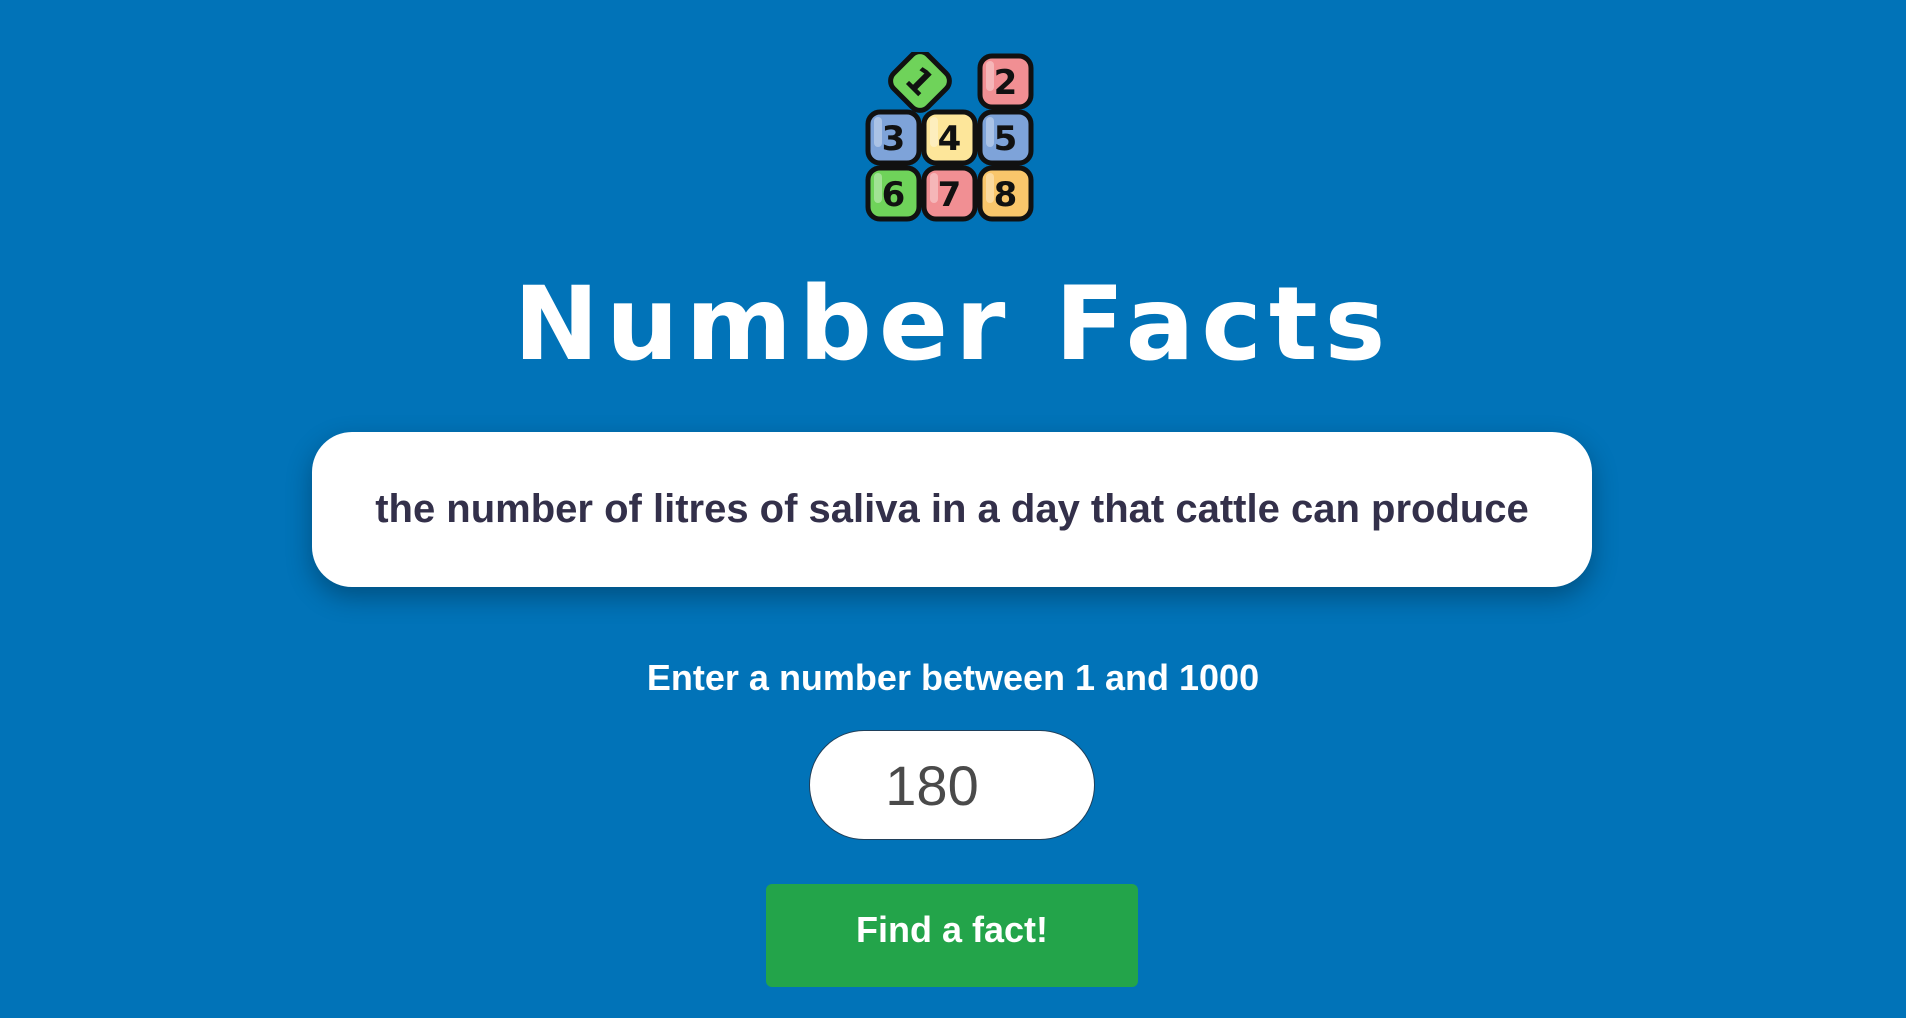  What do you see at coordinates (953, 324) in the screenshot?
I see `page-title: Number Facts` at bounding box center [953, 324].